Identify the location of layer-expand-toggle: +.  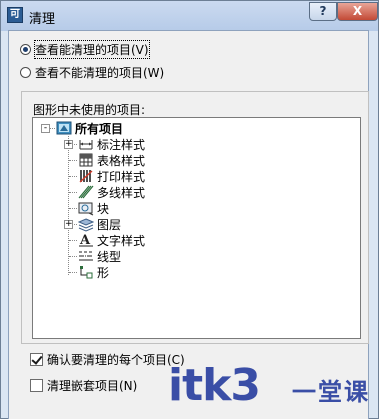
(68, 224).